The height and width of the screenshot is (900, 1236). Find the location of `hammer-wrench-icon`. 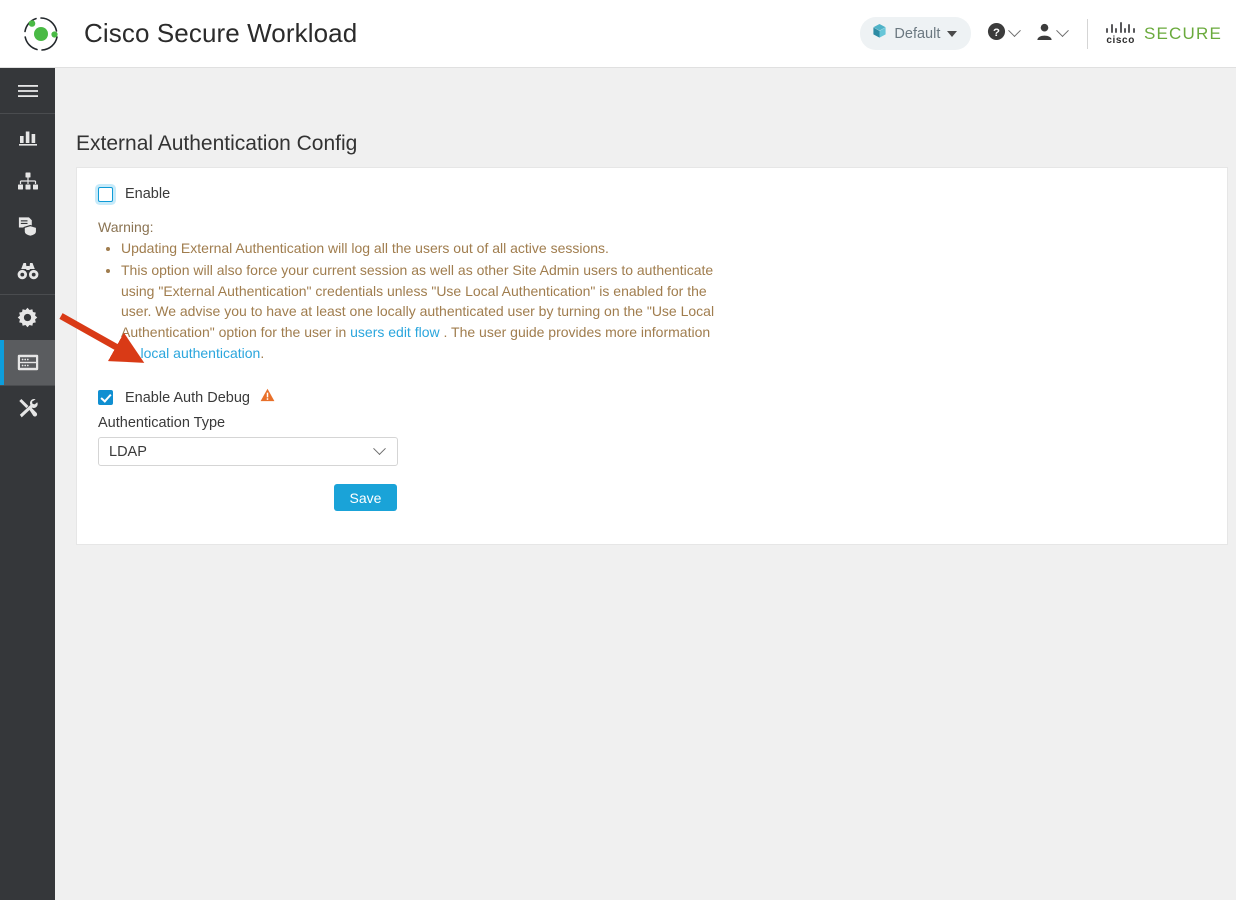

hammer-wrench-icon is located at coordinates (27, 408).